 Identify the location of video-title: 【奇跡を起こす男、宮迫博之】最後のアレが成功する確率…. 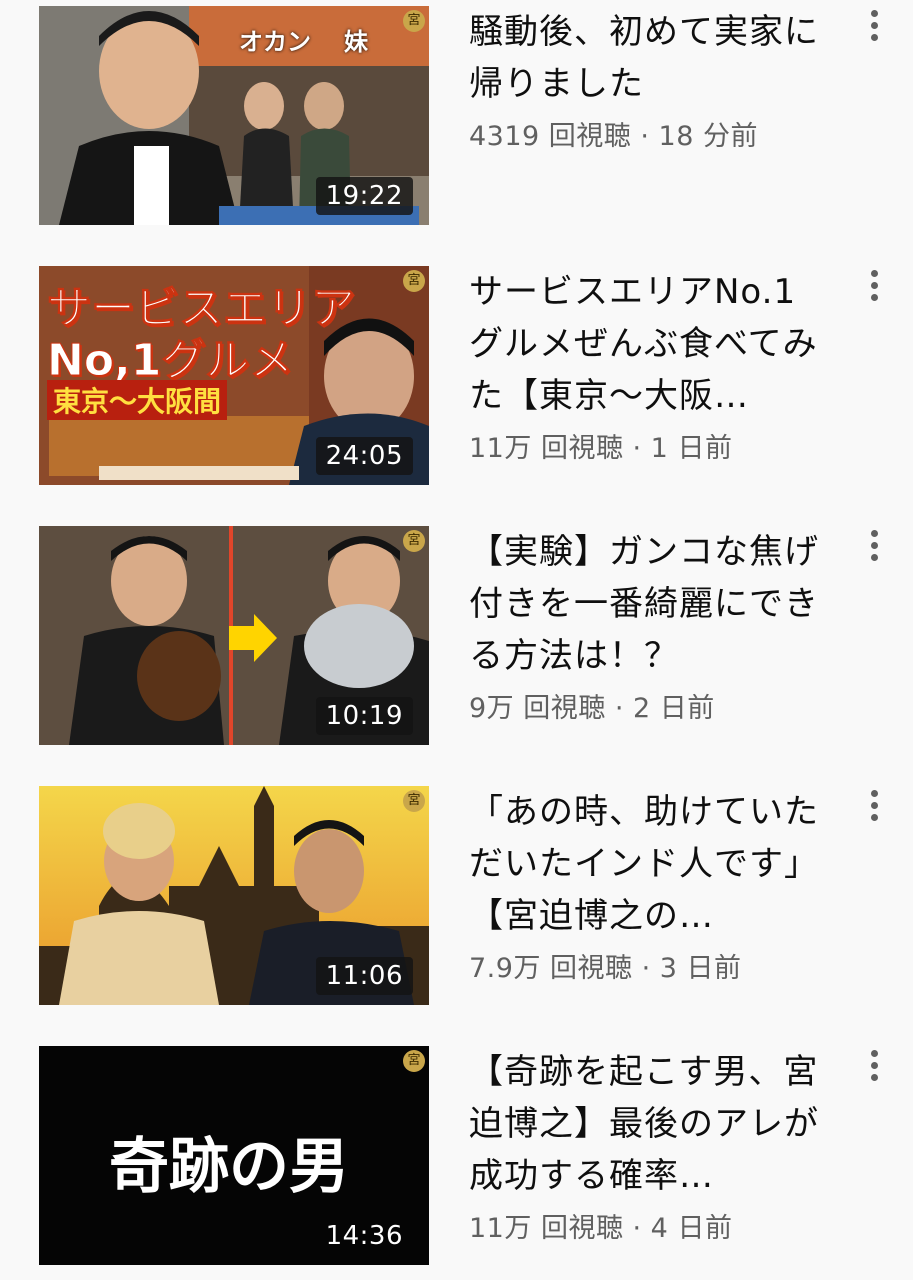
(649, 1124).